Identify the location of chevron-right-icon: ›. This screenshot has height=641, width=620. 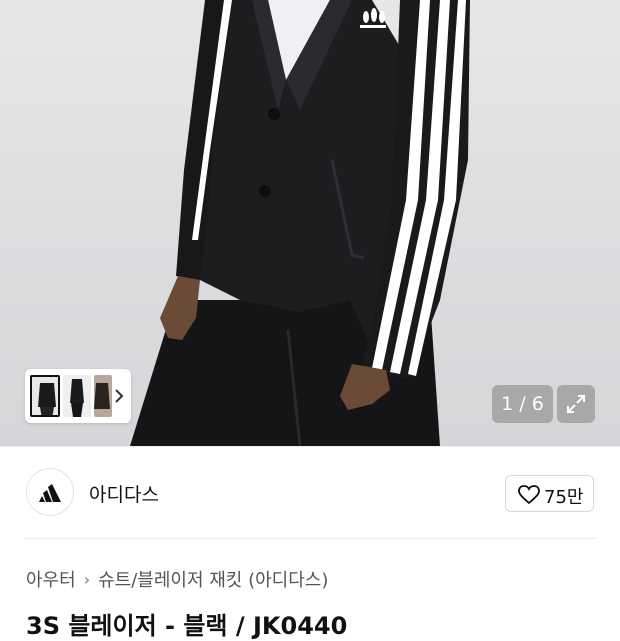
(87, 579).